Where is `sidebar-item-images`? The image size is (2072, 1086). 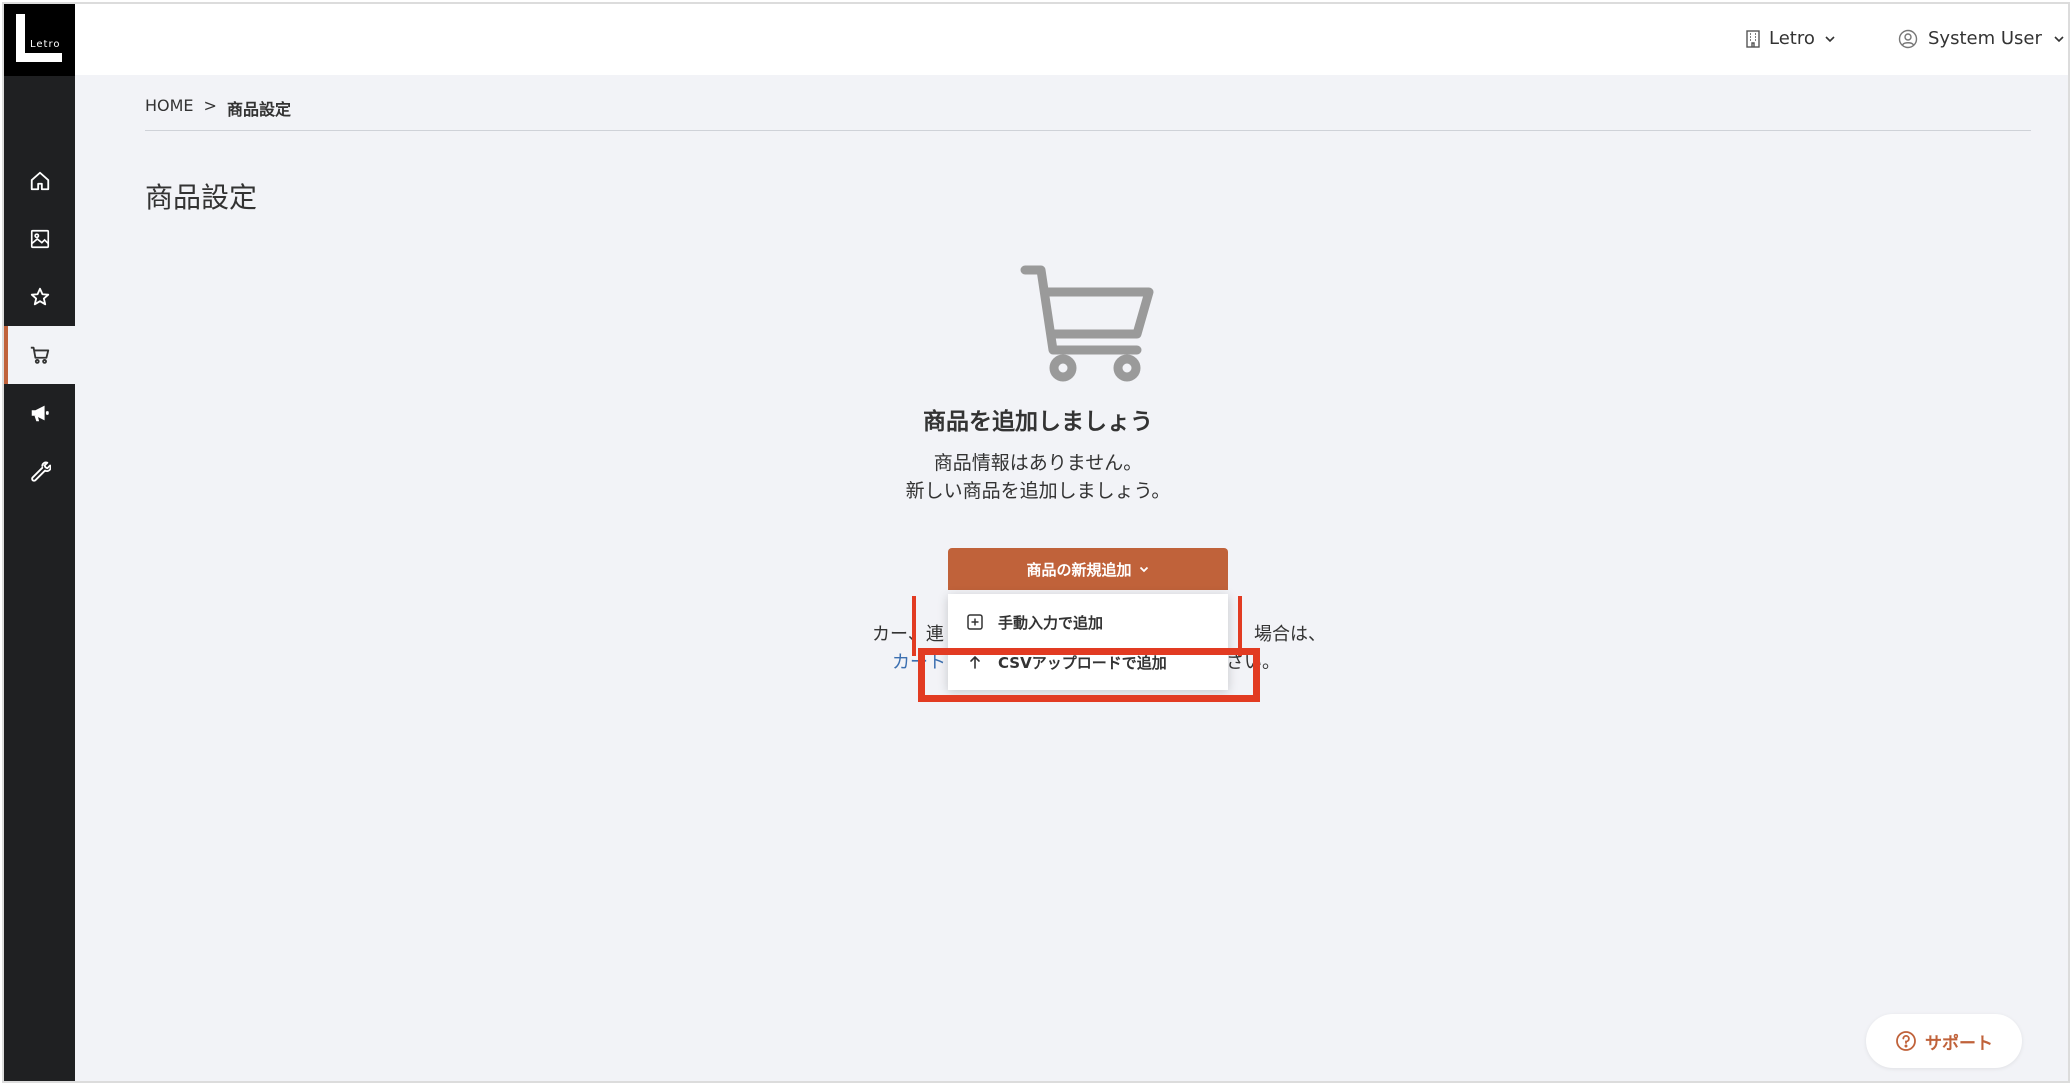
sidebar-item-images is located at coordinates (39, 239).